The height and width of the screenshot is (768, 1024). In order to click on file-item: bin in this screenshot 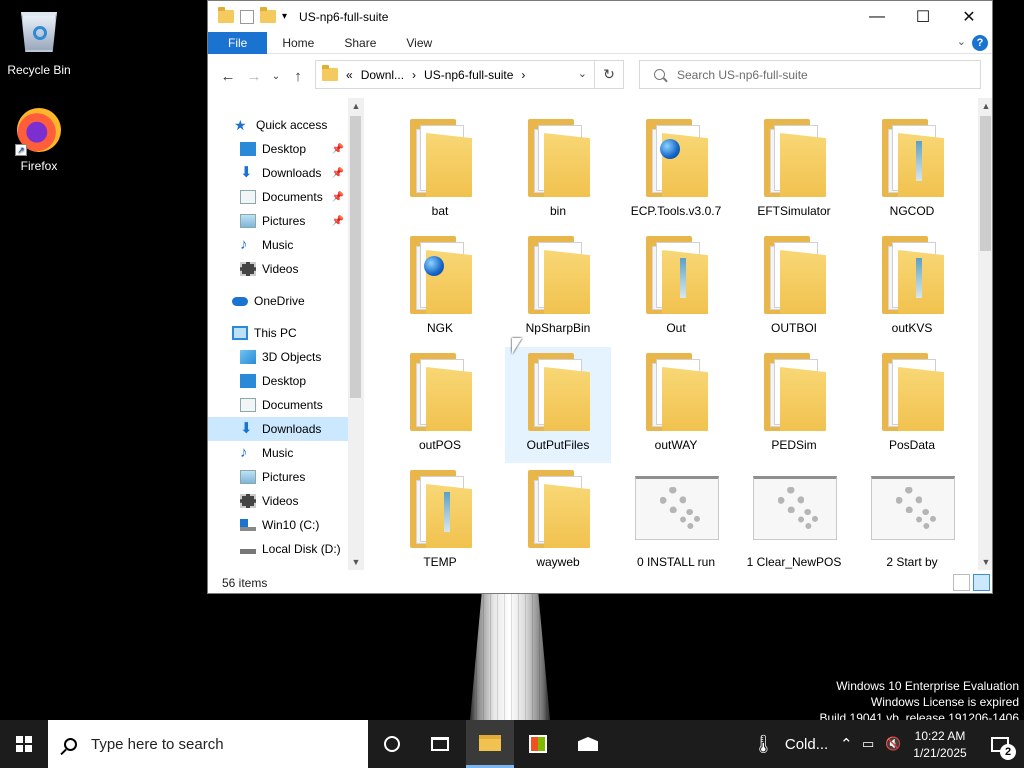, I will do `click(558, 171)`.